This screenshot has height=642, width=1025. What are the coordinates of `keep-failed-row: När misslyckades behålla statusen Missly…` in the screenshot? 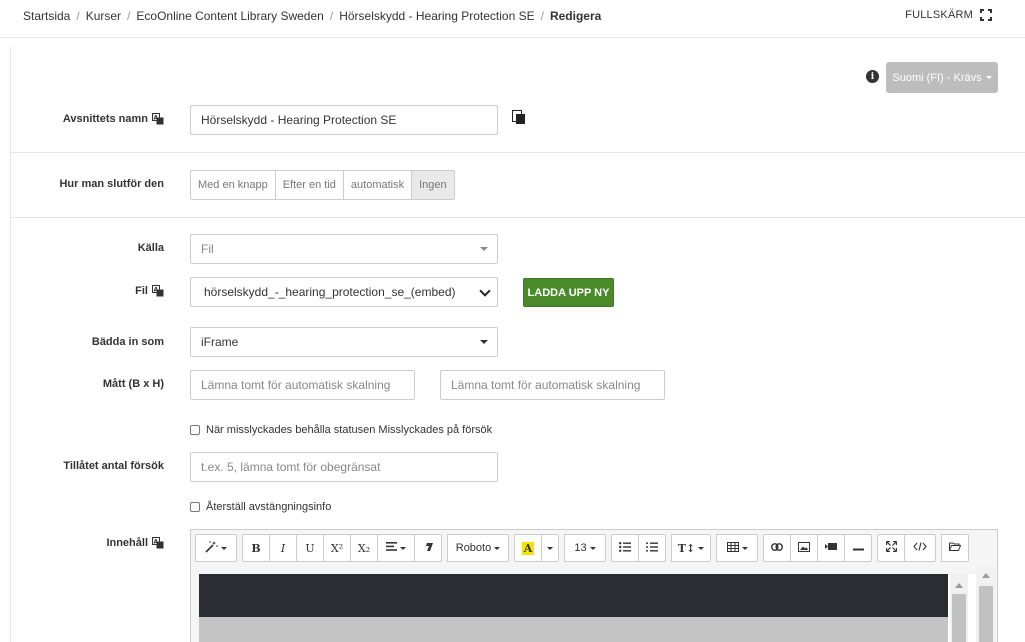 It's located at (341, 430).